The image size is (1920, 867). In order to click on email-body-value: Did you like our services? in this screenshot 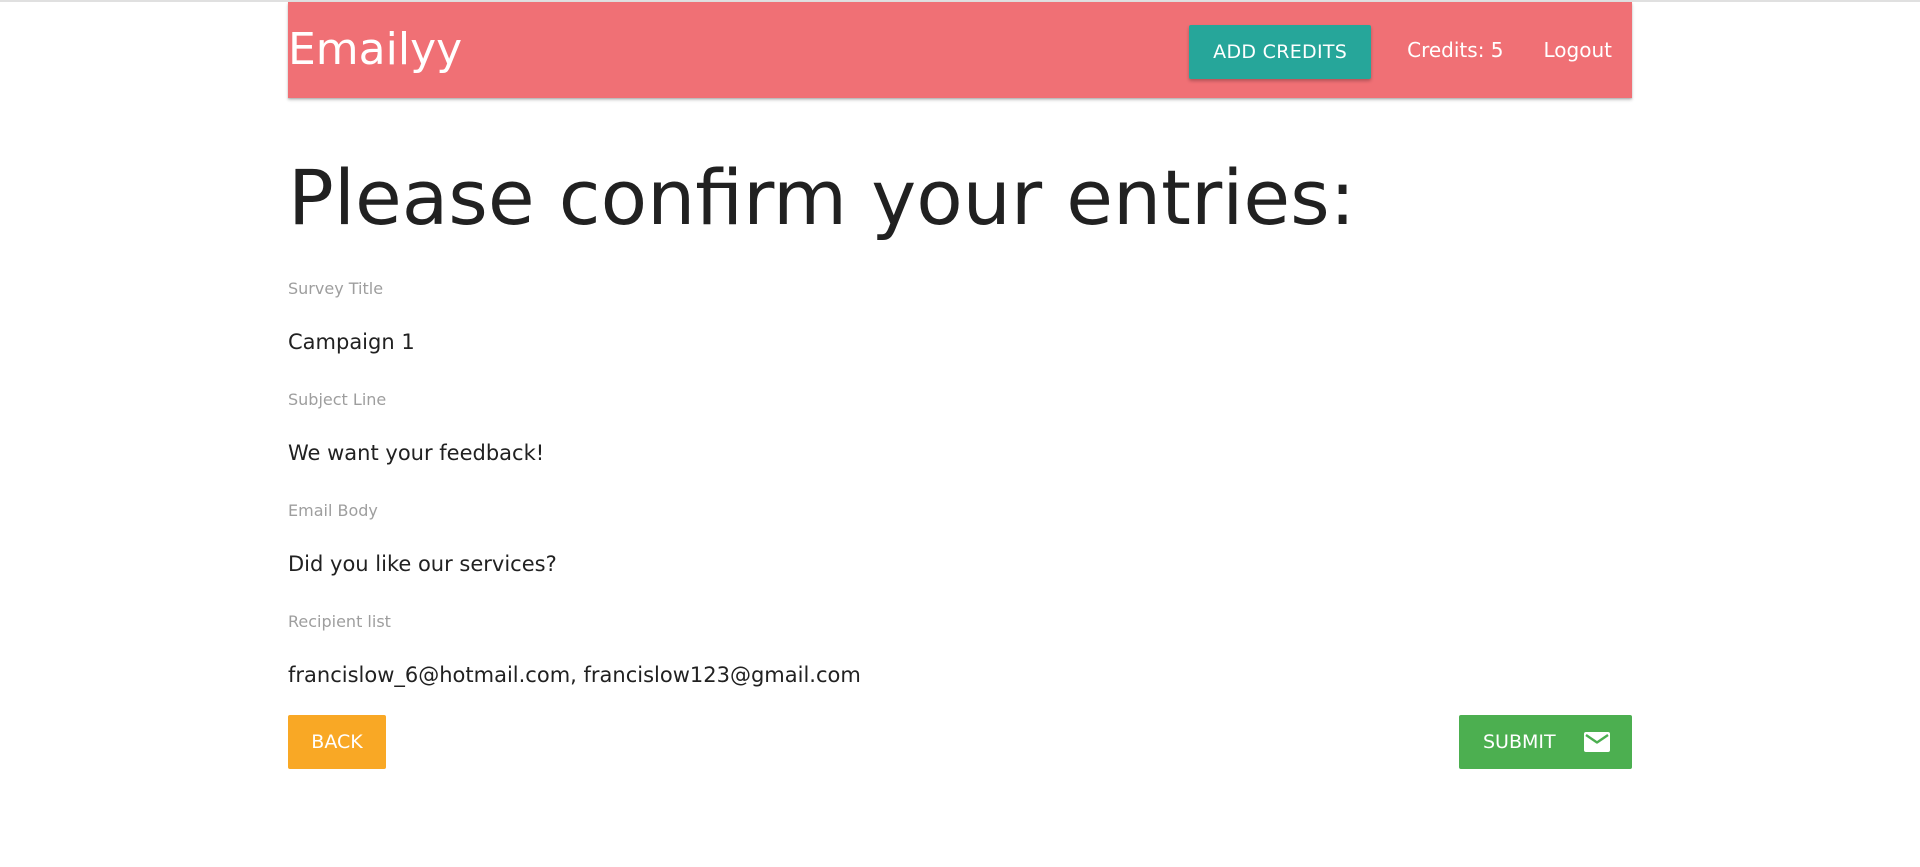, I will do `click(422, 564)`.